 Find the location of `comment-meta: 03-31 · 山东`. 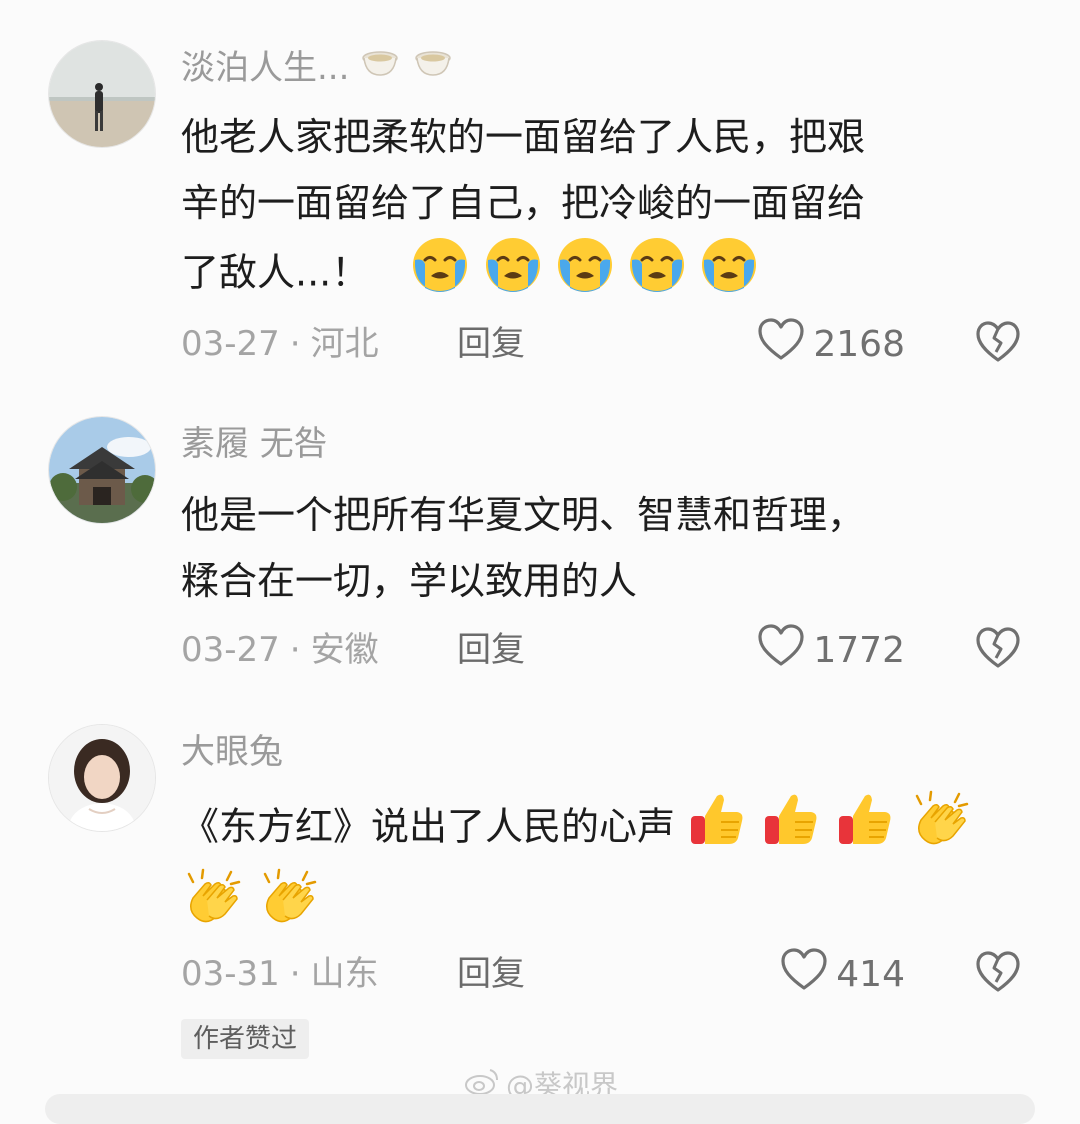

comment-meta: 03-31 · 山东 is located at coordinates (280, 974).